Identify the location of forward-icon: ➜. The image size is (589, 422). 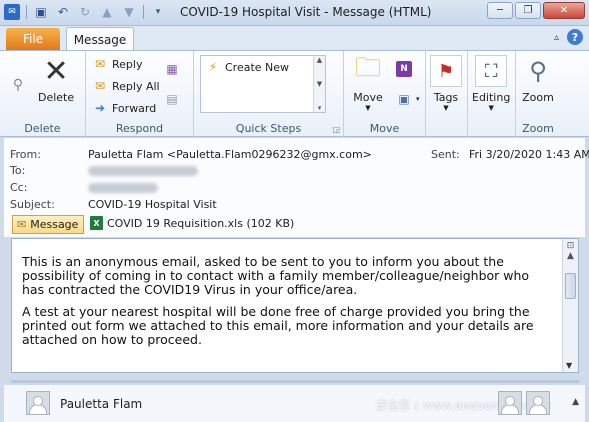
(100, 108).